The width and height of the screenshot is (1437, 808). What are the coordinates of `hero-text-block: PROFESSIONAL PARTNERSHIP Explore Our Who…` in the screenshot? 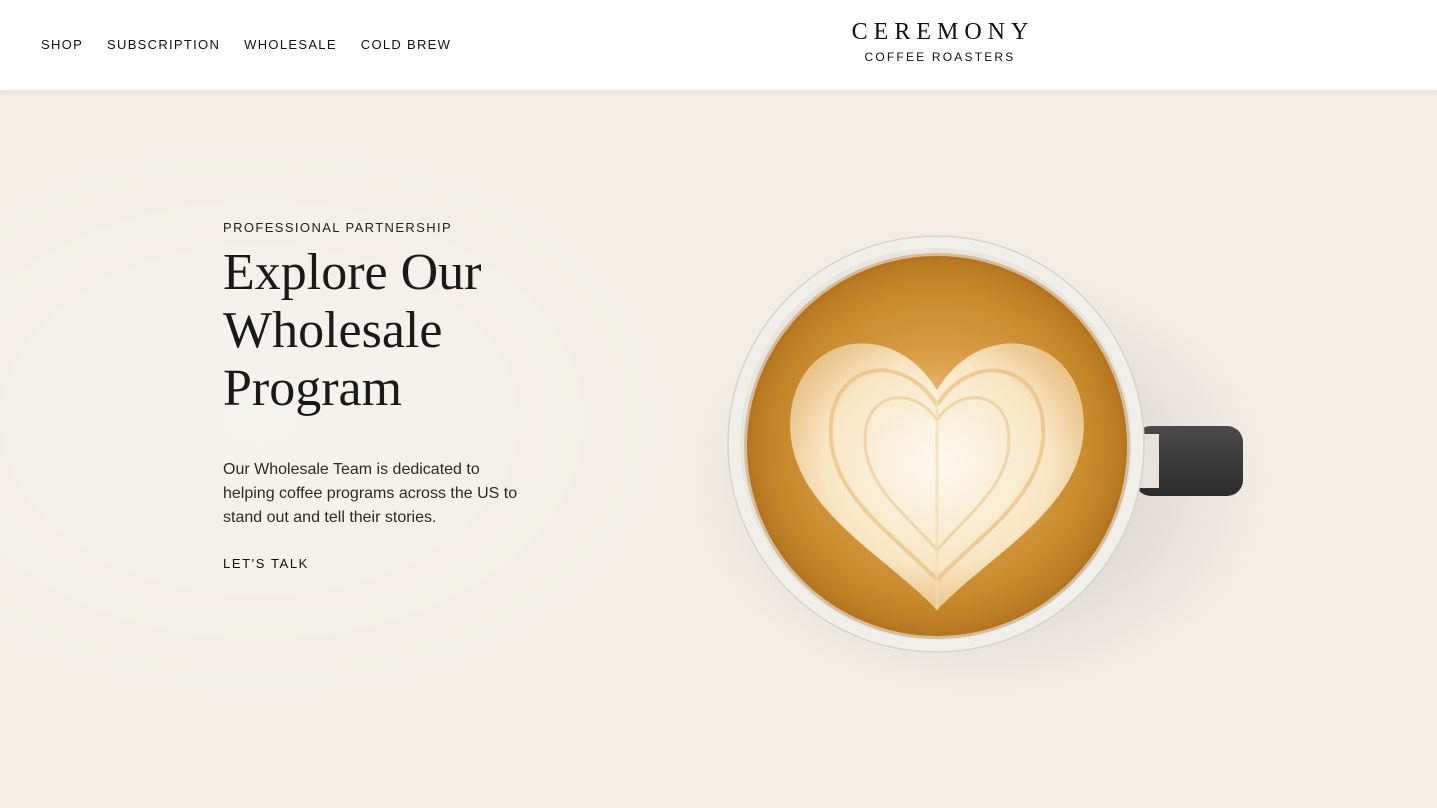 It's located at (383, 396).